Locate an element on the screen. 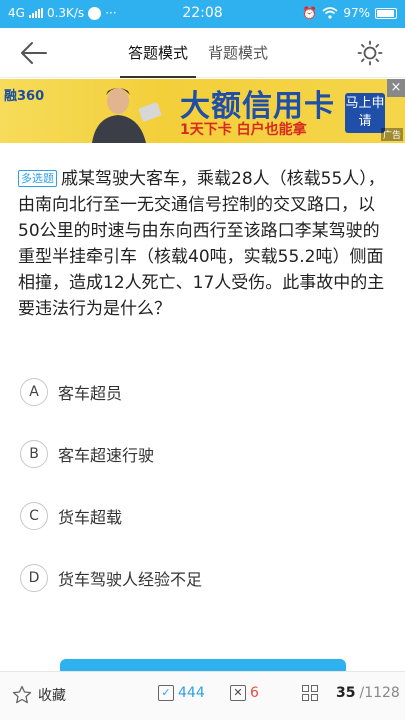 The image size is (405, 720). cross-icon: ✕ is located at coordinates (238, 693).